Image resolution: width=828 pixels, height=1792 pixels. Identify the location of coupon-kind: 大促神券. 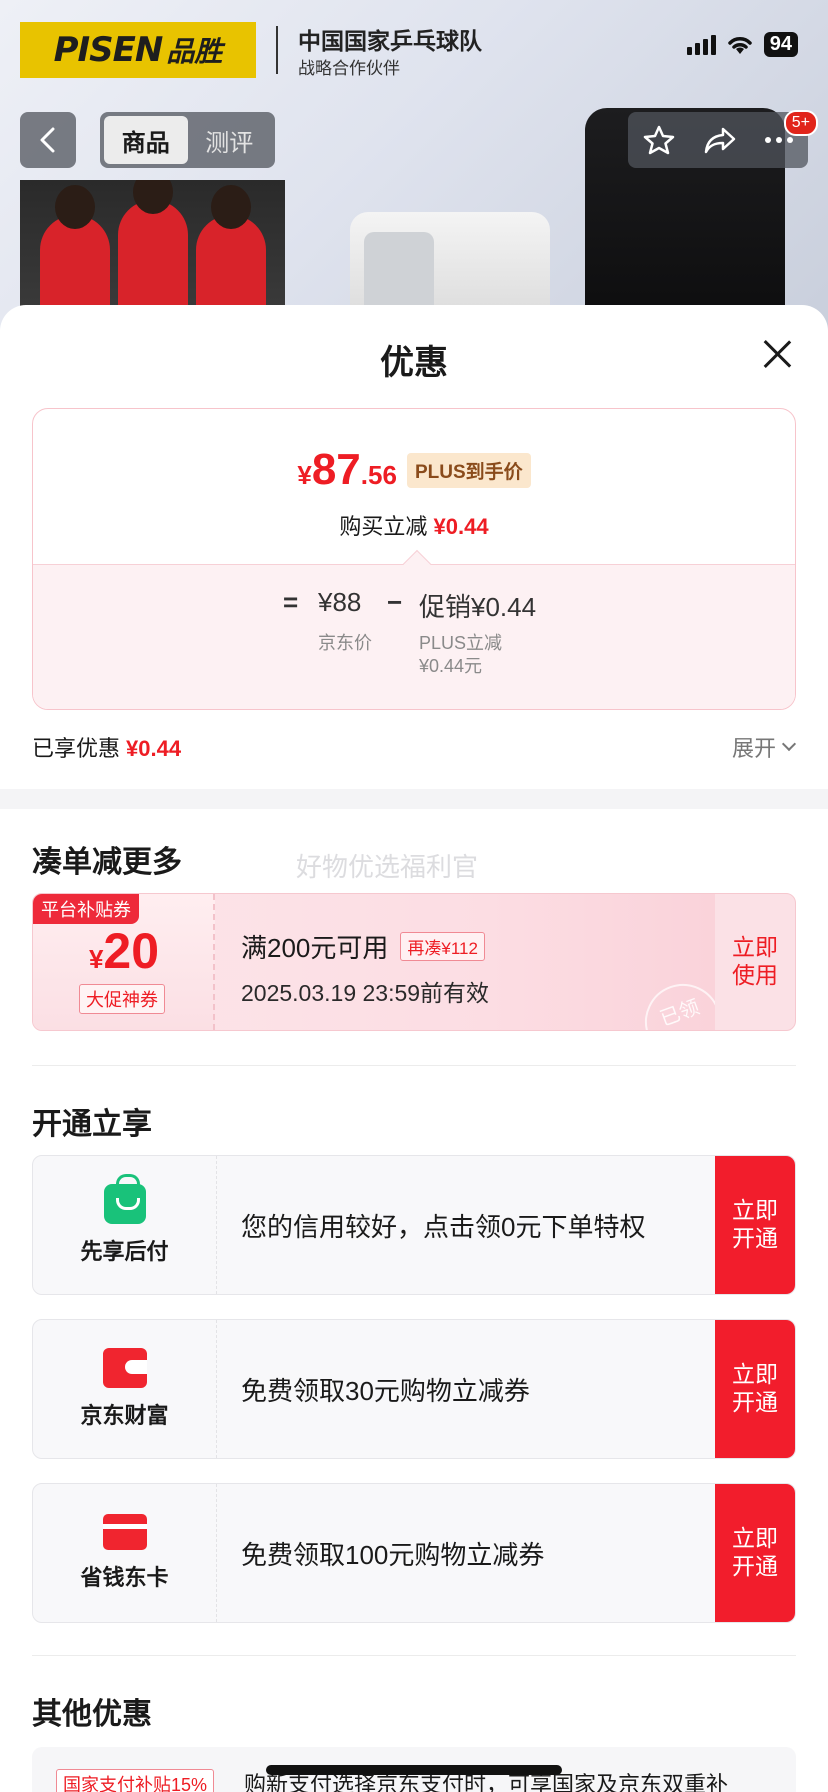
(122, 999).